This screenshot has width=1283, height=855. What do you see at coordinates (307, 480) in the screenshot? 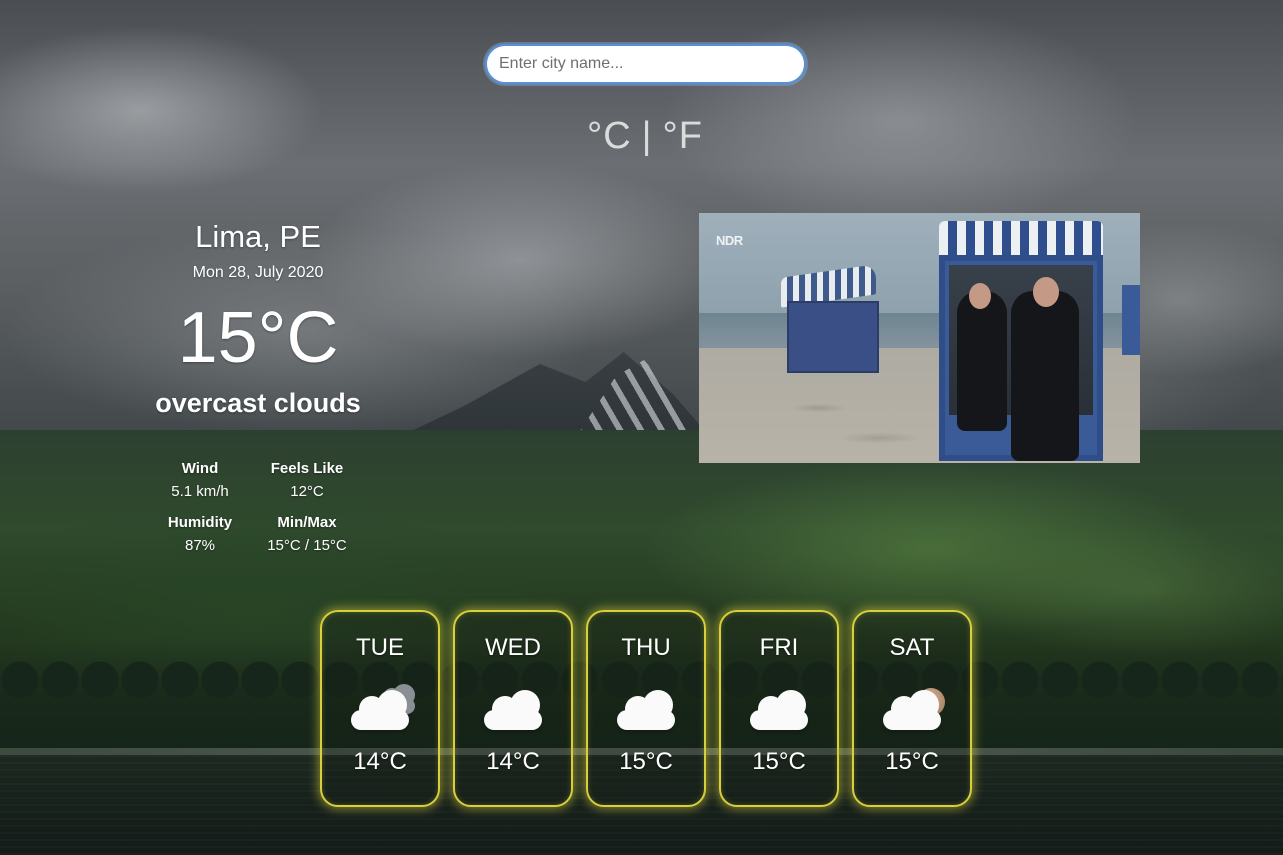
I see `detail-feels-like: Feels Like 12°C` at bounding box center [307, 480].